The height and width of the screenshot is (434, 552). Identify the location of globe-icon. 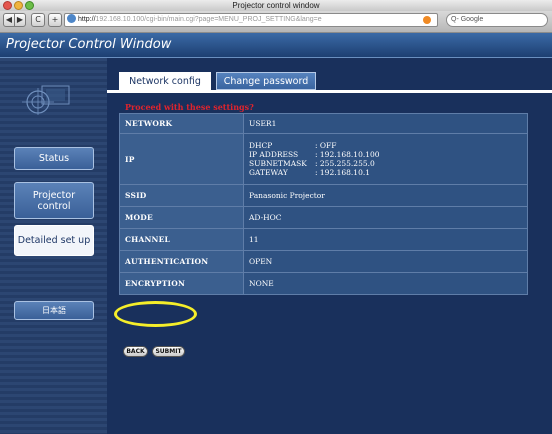
(71, 18).